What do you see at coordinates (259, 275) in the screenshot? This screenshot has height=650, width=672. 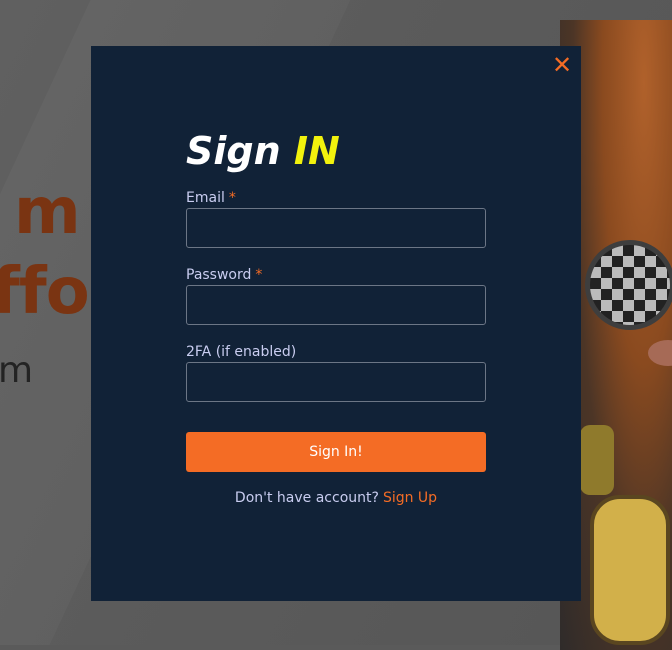 I see `password-required-mark: *` at bounding box center [259, 275].